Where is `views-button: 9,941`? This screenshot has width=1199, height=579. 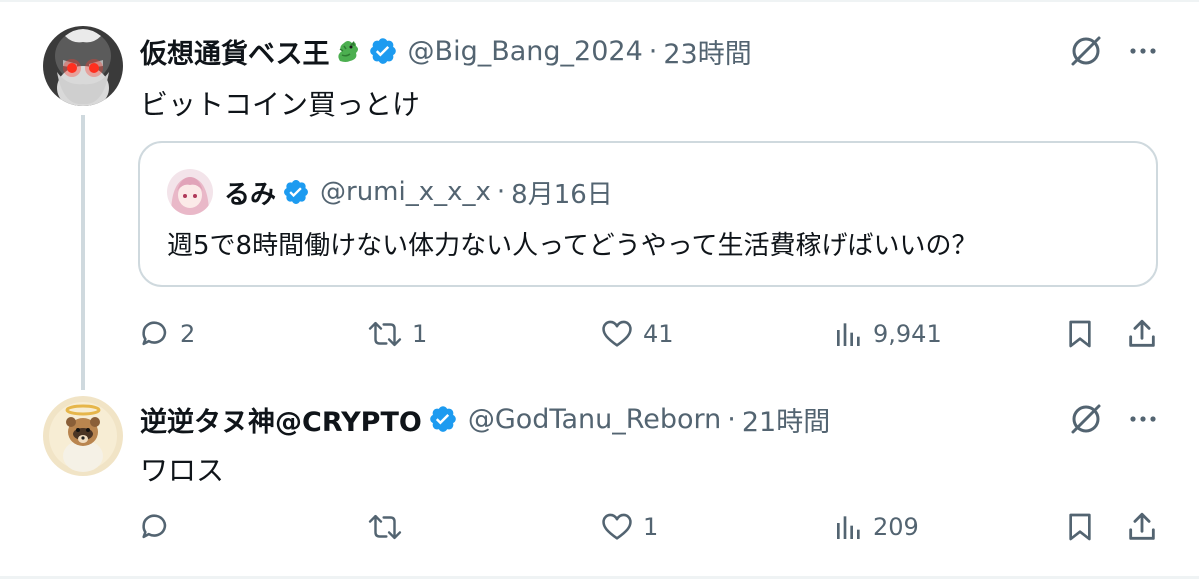 views-button: 9,941 is located at coordinates (887, 334).